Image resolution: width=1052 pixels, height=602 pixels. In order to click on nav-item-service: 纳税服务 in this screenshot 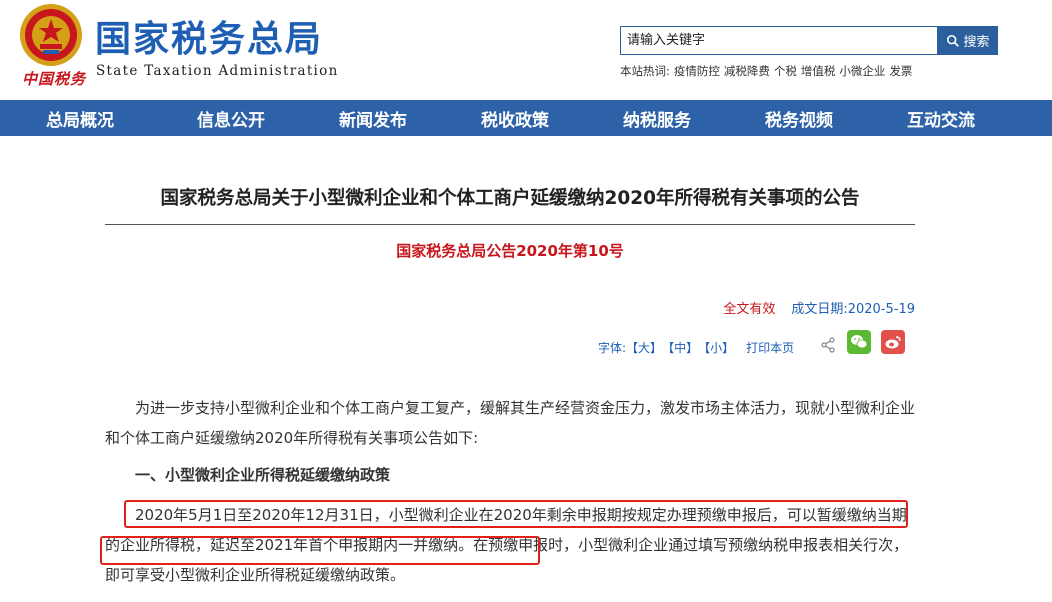, I will do `click(657, 118)`.